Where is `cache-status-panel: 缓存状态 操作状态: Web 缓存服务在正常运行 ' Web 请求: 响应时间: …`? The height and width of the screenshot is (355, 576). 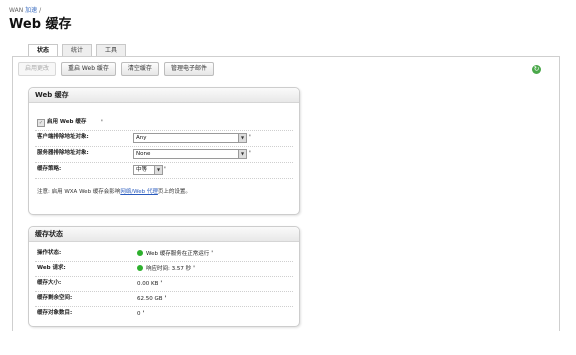
cache-status-panel: 缓存状态 操作状态: Web 缓存服务在正常运行 ' Web 请求: 响应时间: … is located at coordinates (164, 276).